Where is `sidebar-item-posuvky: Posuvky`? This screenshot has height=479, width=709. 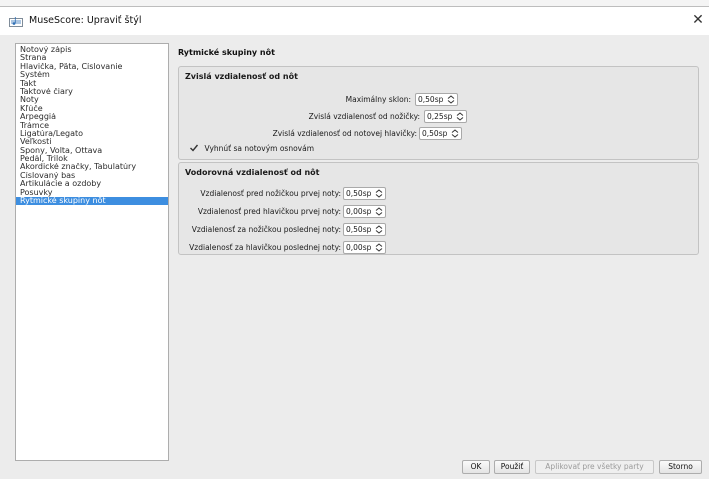 sidebar-item-posuvky: Posuvky is located at coordinates (92, 193).